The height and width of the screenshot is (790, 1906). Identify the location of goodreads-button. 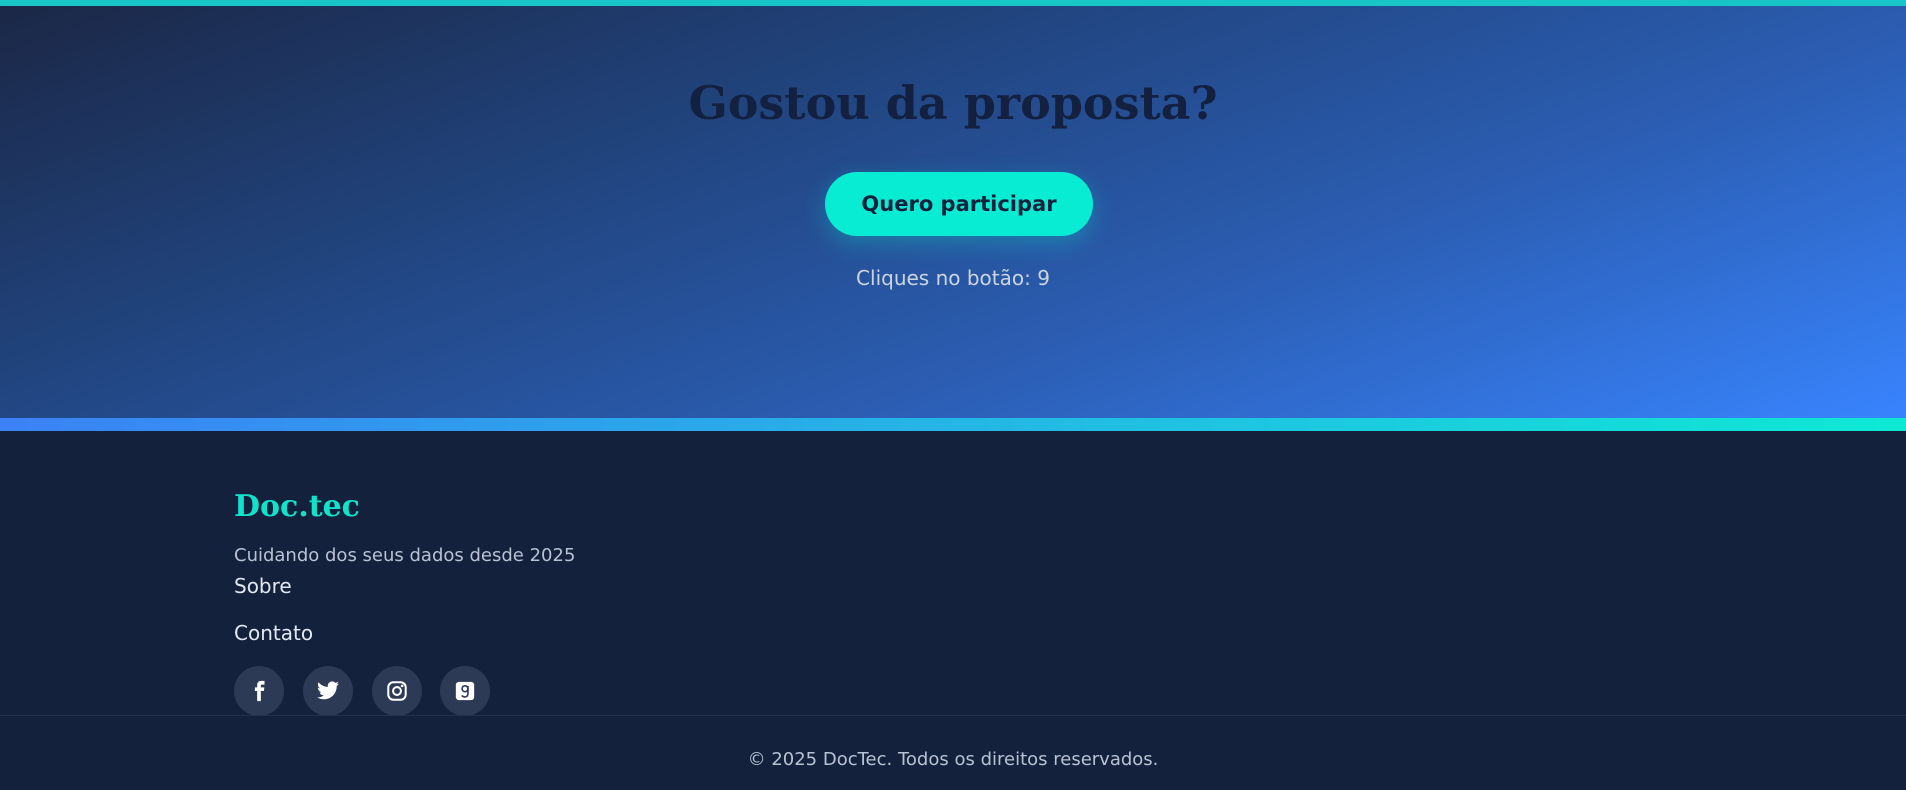
(465, 691).